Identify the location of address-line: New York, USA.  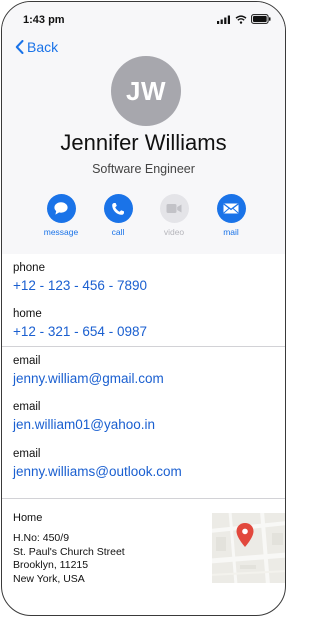
(49, 578).